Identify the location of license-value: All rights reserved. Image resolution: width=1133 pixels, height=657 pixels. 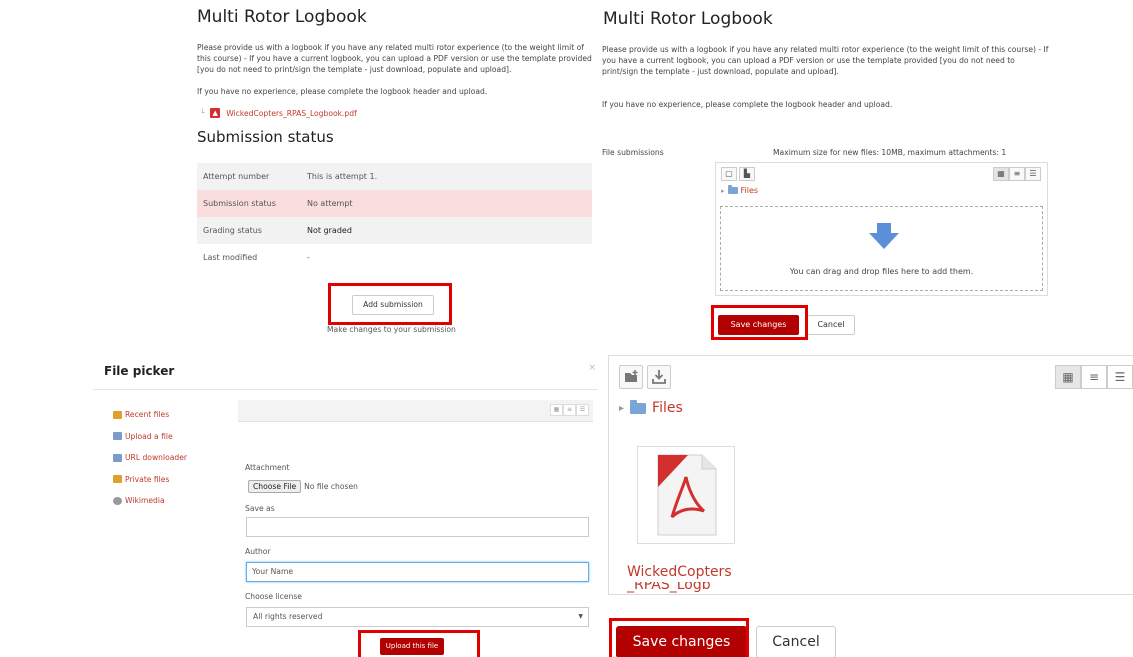
(288, 616).